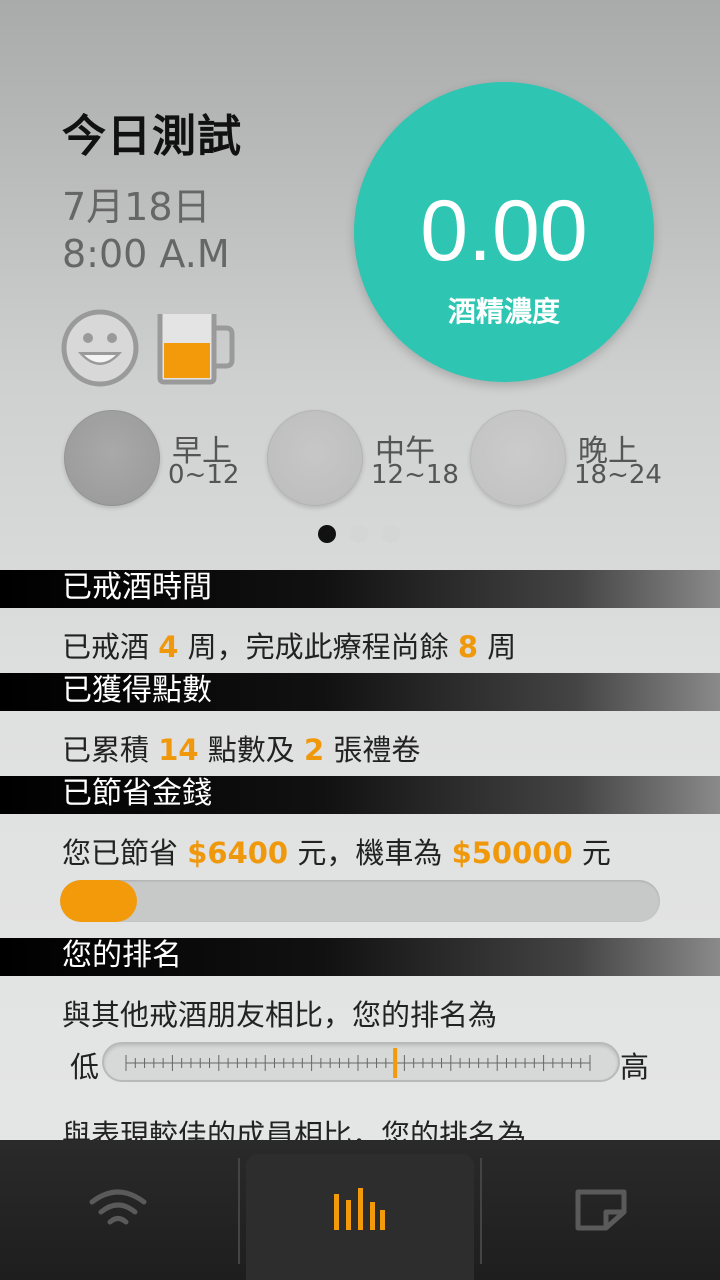  Describe the element at coordinates (280, 1015) in the screenshot. I see `ranking-description: 與其他戒酒朋友相比，您的排名為` at that location.